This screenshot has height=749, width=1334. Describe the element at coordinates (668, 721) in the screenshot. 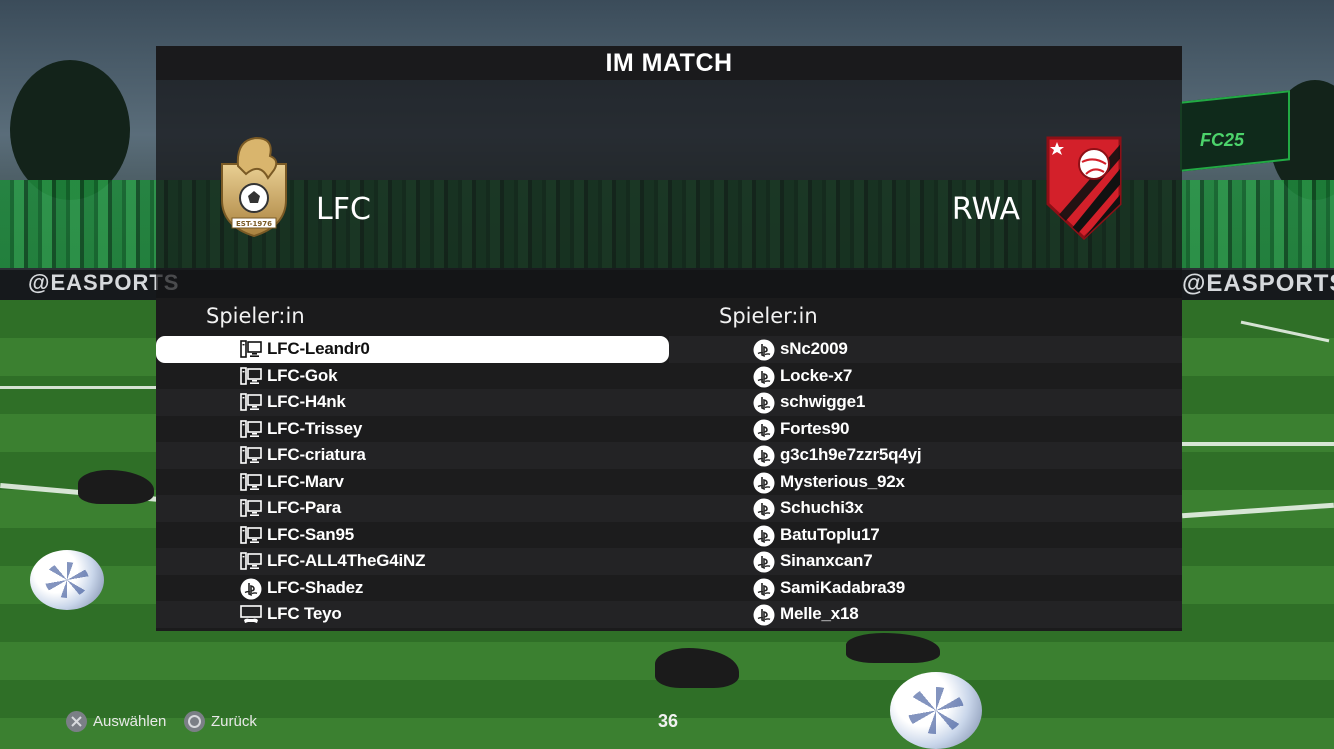

I see `counter: 36` at that location.